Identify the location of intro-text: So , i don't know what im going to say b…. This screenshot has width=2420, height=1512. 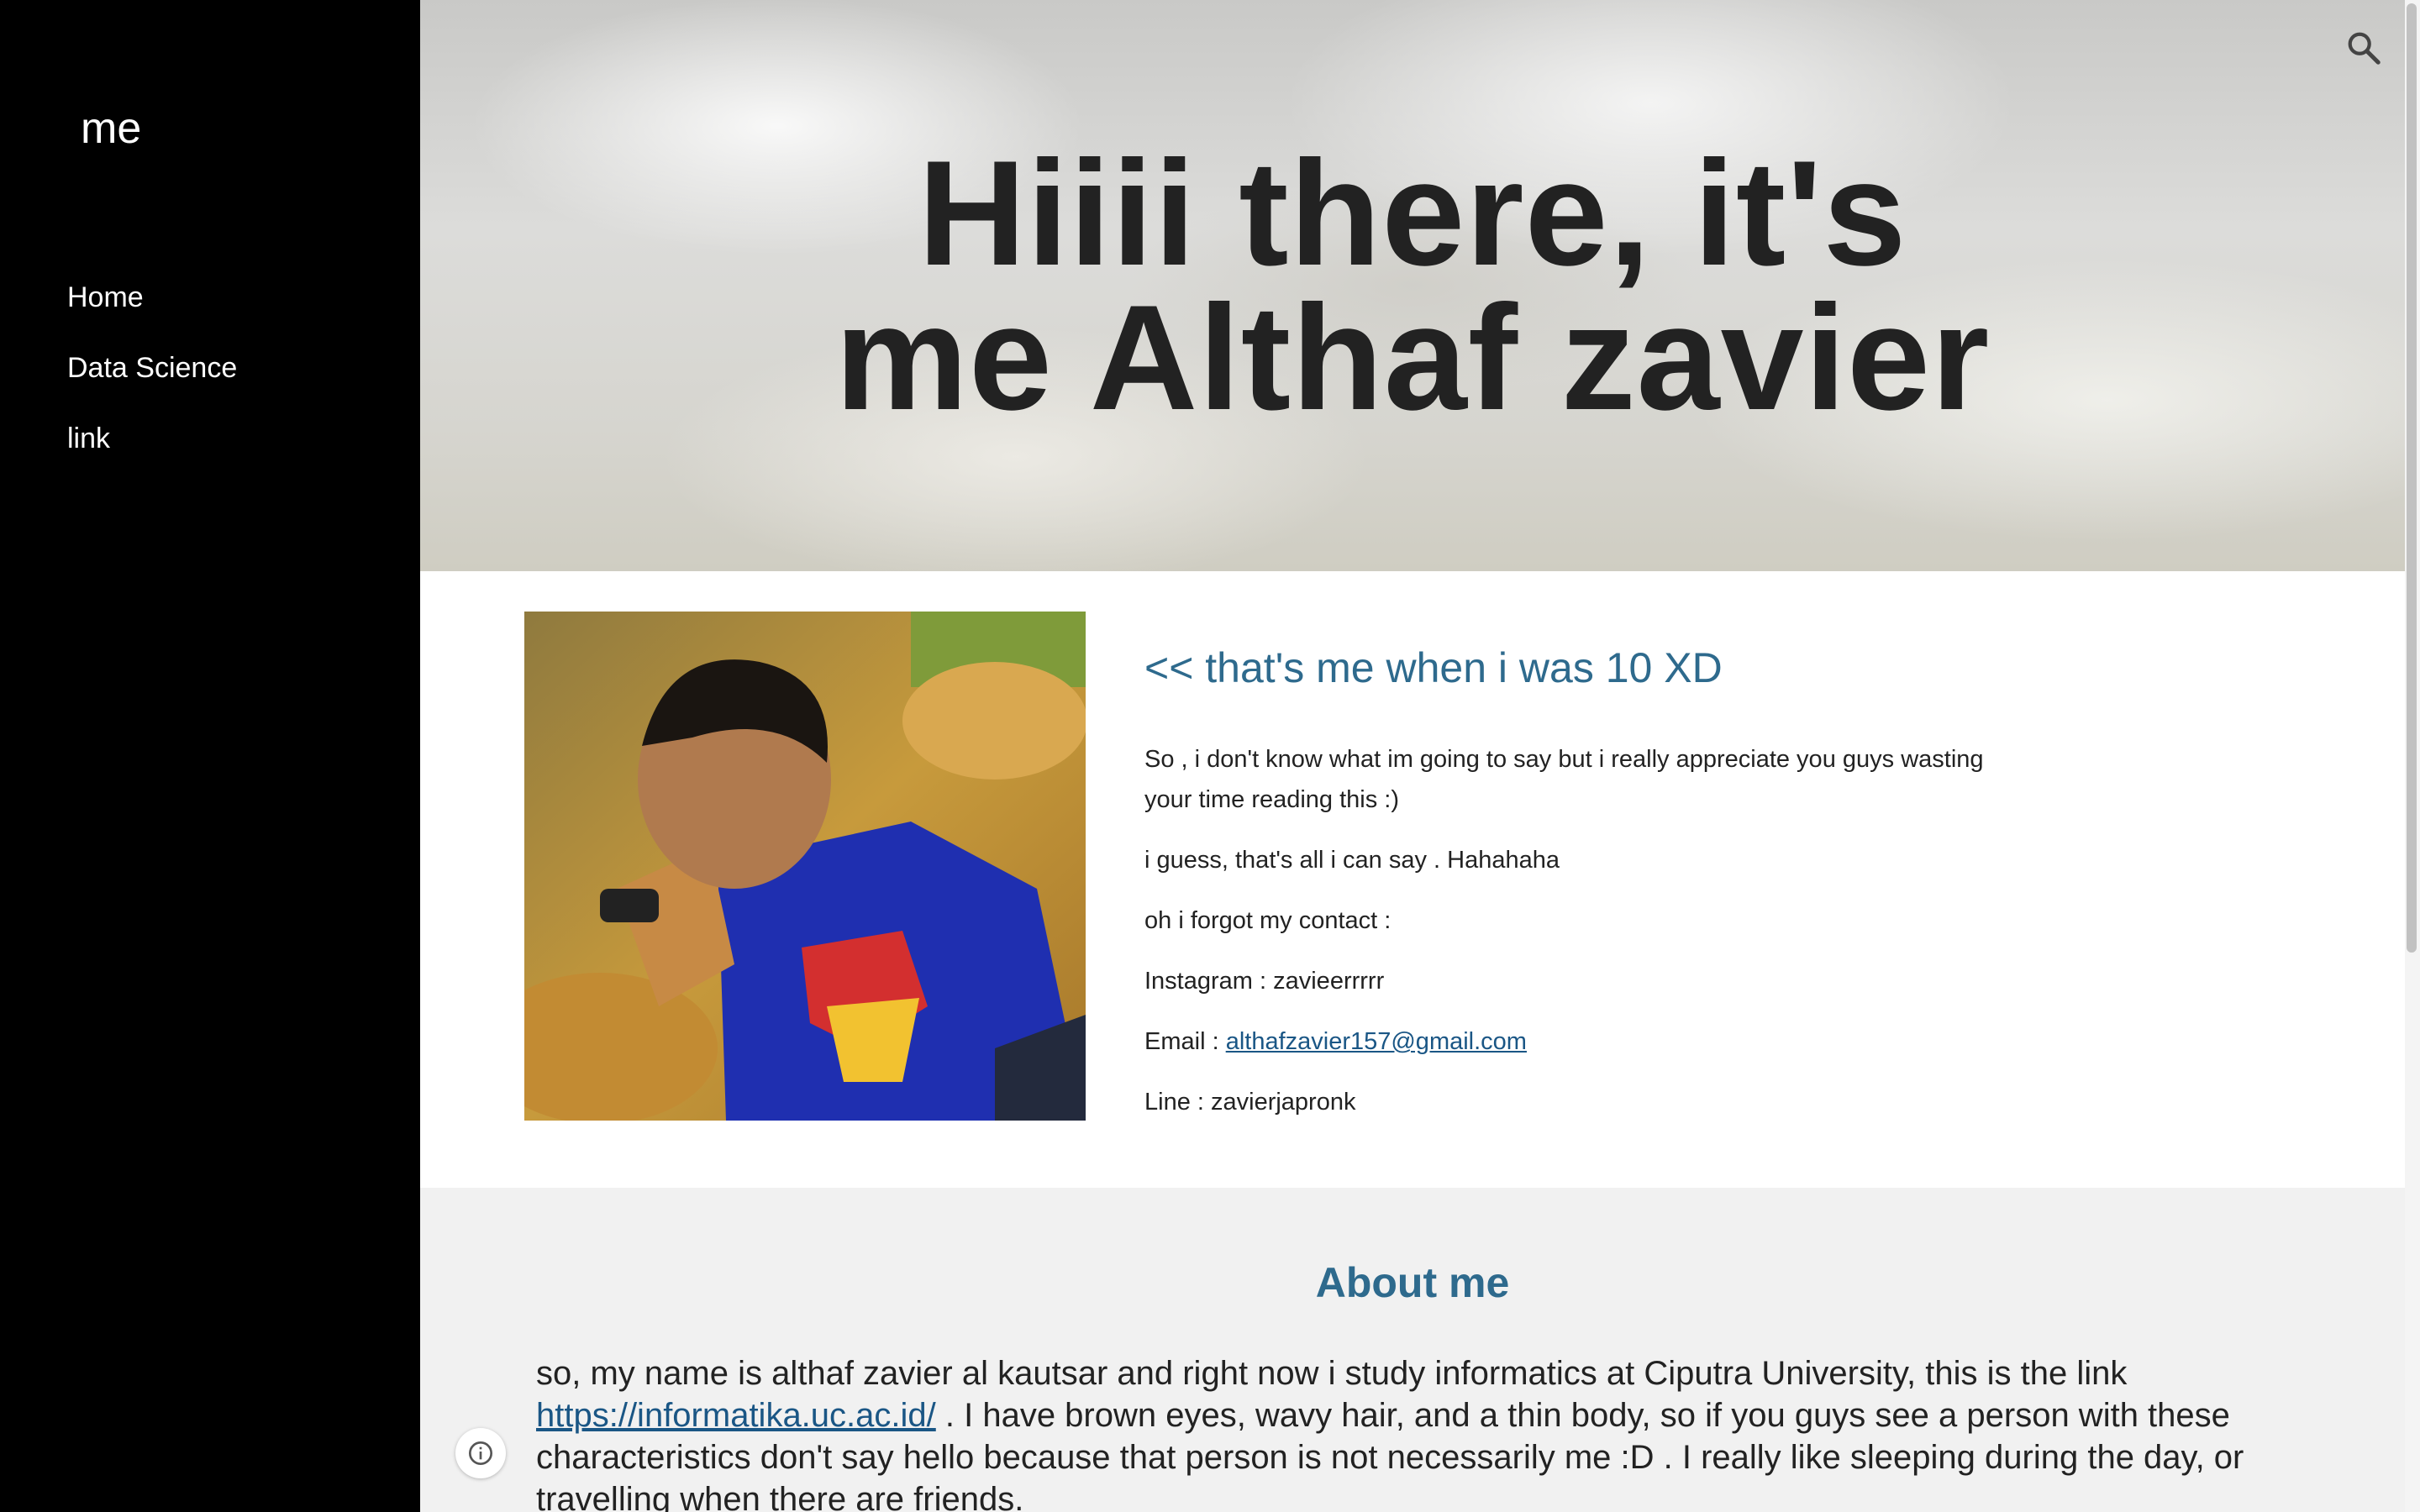
(1564, 940).